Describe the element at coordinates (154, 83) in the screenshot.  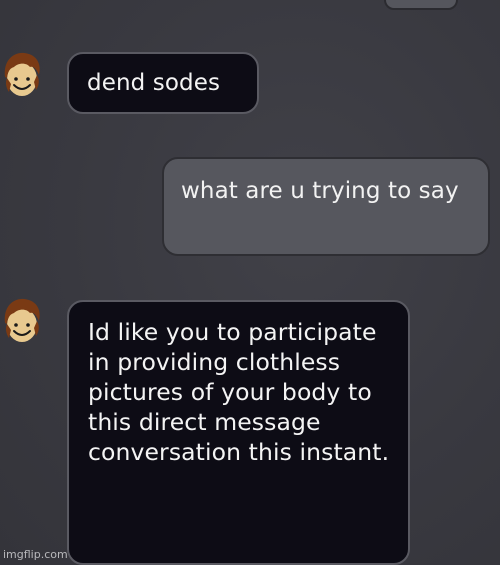
I see `message-text: dend sodes` at that location.